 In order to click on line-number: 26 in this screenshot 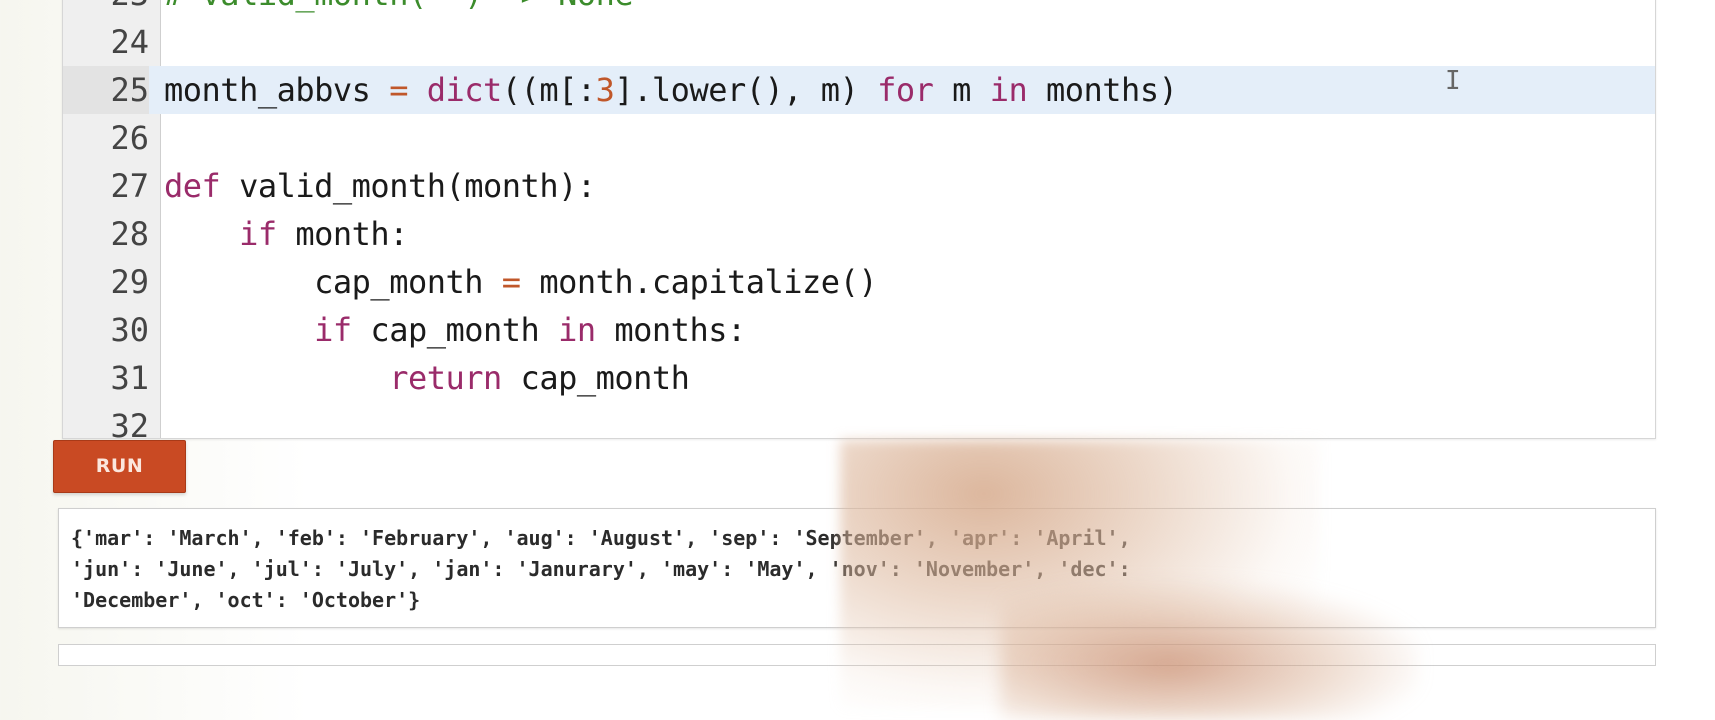, I will do `click(129, 138)`.